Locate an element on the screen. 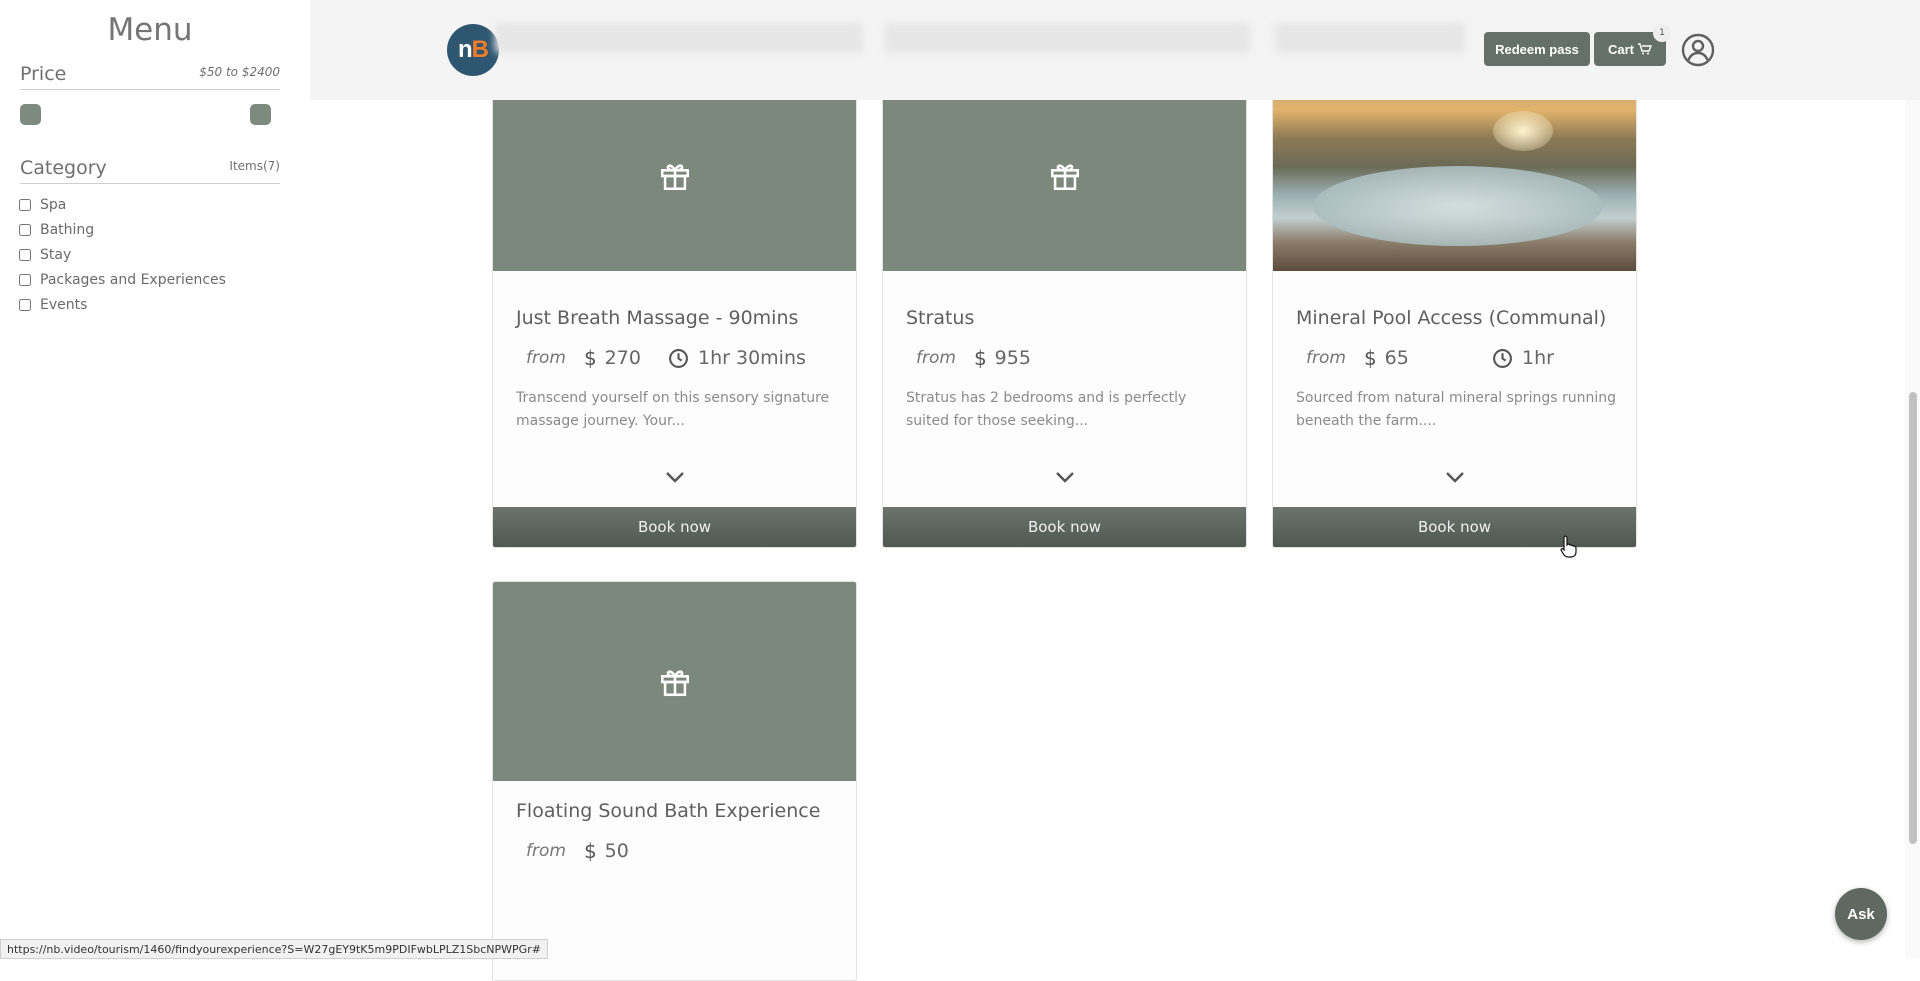 Image resolution: width=1920 pixels, height=981 pixels. mineral-pool-photo is located at coordinates (1454, 176).